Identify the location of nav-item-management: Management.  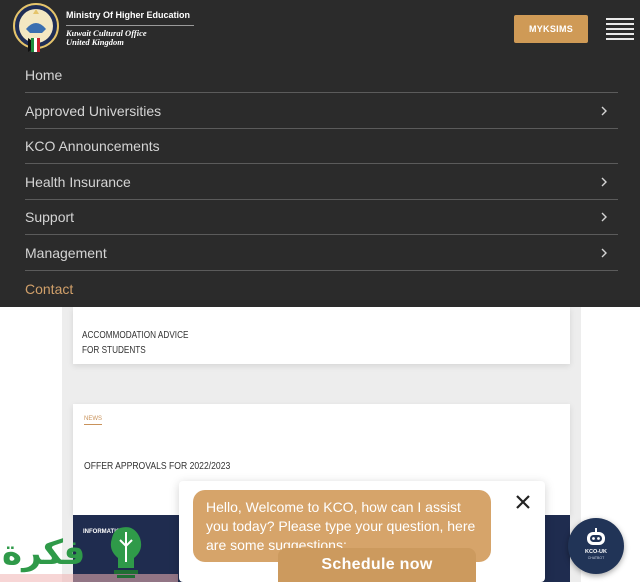
(321, 254).